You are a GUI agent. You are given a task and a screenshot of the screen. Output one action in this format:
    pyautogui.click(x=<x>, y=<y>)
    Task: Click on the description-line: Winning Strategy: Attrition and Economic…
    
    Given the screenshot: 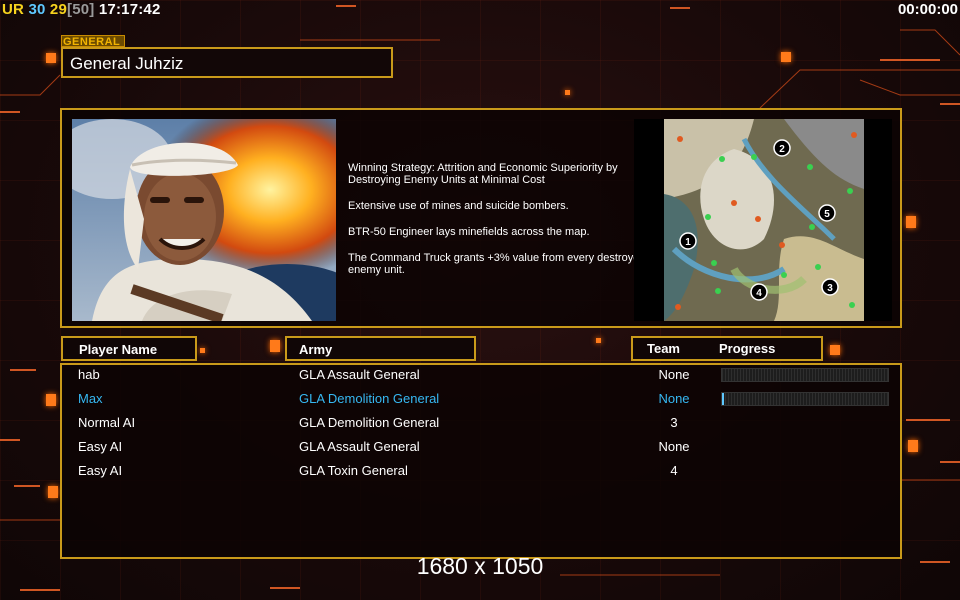 What is the action you would take?
    pyautogui.click(x=483, y=174)
    